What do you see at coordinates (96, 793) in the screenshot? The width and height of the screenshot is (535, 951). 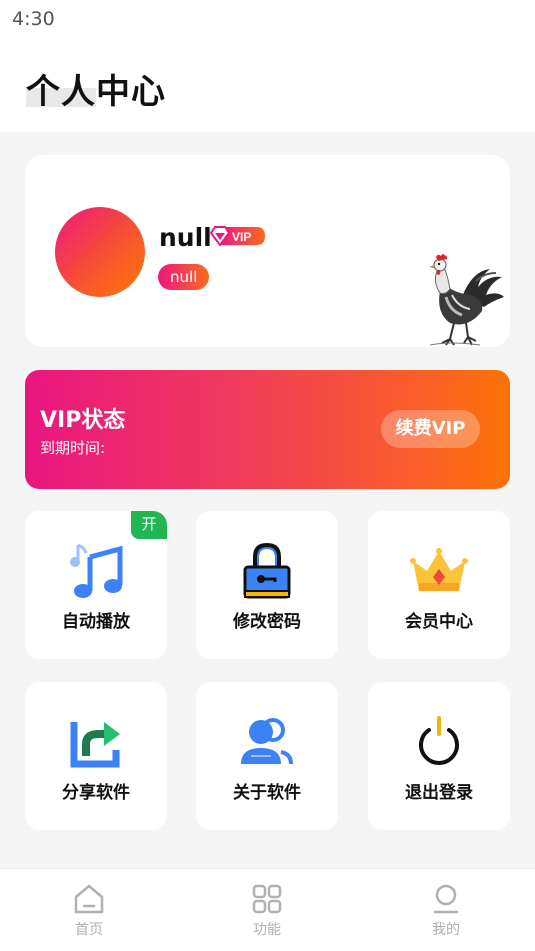 I see `tile-label: 分享软件` at bounding box center [96, 793].